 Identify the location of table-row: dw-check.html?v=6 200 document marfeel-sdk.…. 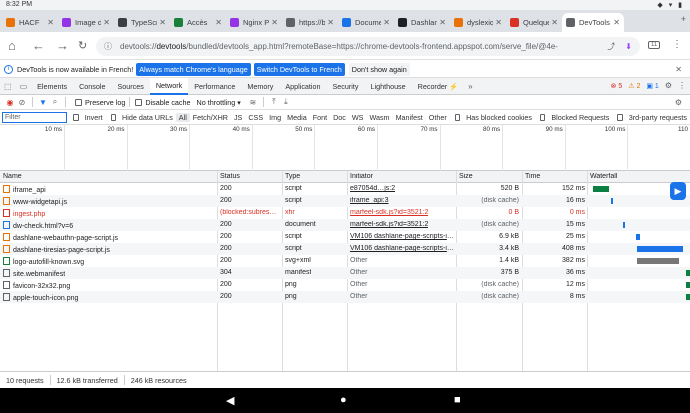
(345, 225).